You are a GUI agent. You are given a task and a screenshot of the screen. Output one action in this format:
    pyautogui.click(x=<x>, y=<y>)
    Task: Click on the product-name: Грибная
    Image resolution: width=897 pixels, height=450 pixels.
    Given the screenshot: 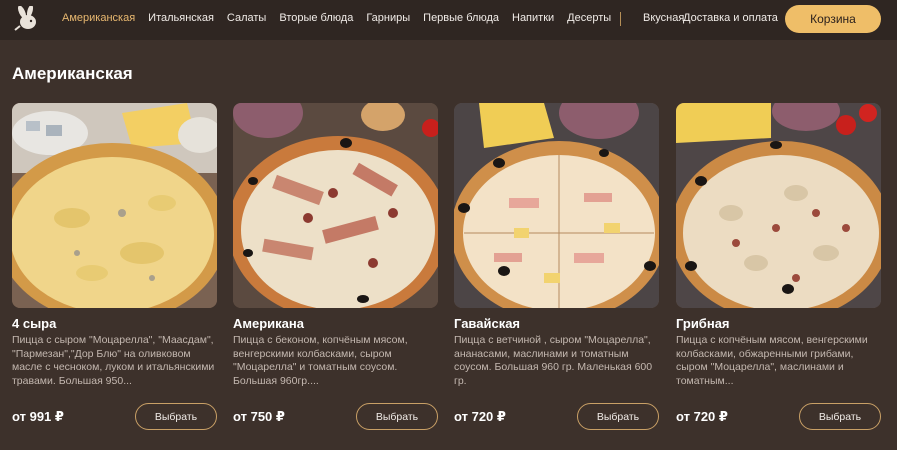 What is the action you would take?
    pyautogui.click(x=703, y=323)
    